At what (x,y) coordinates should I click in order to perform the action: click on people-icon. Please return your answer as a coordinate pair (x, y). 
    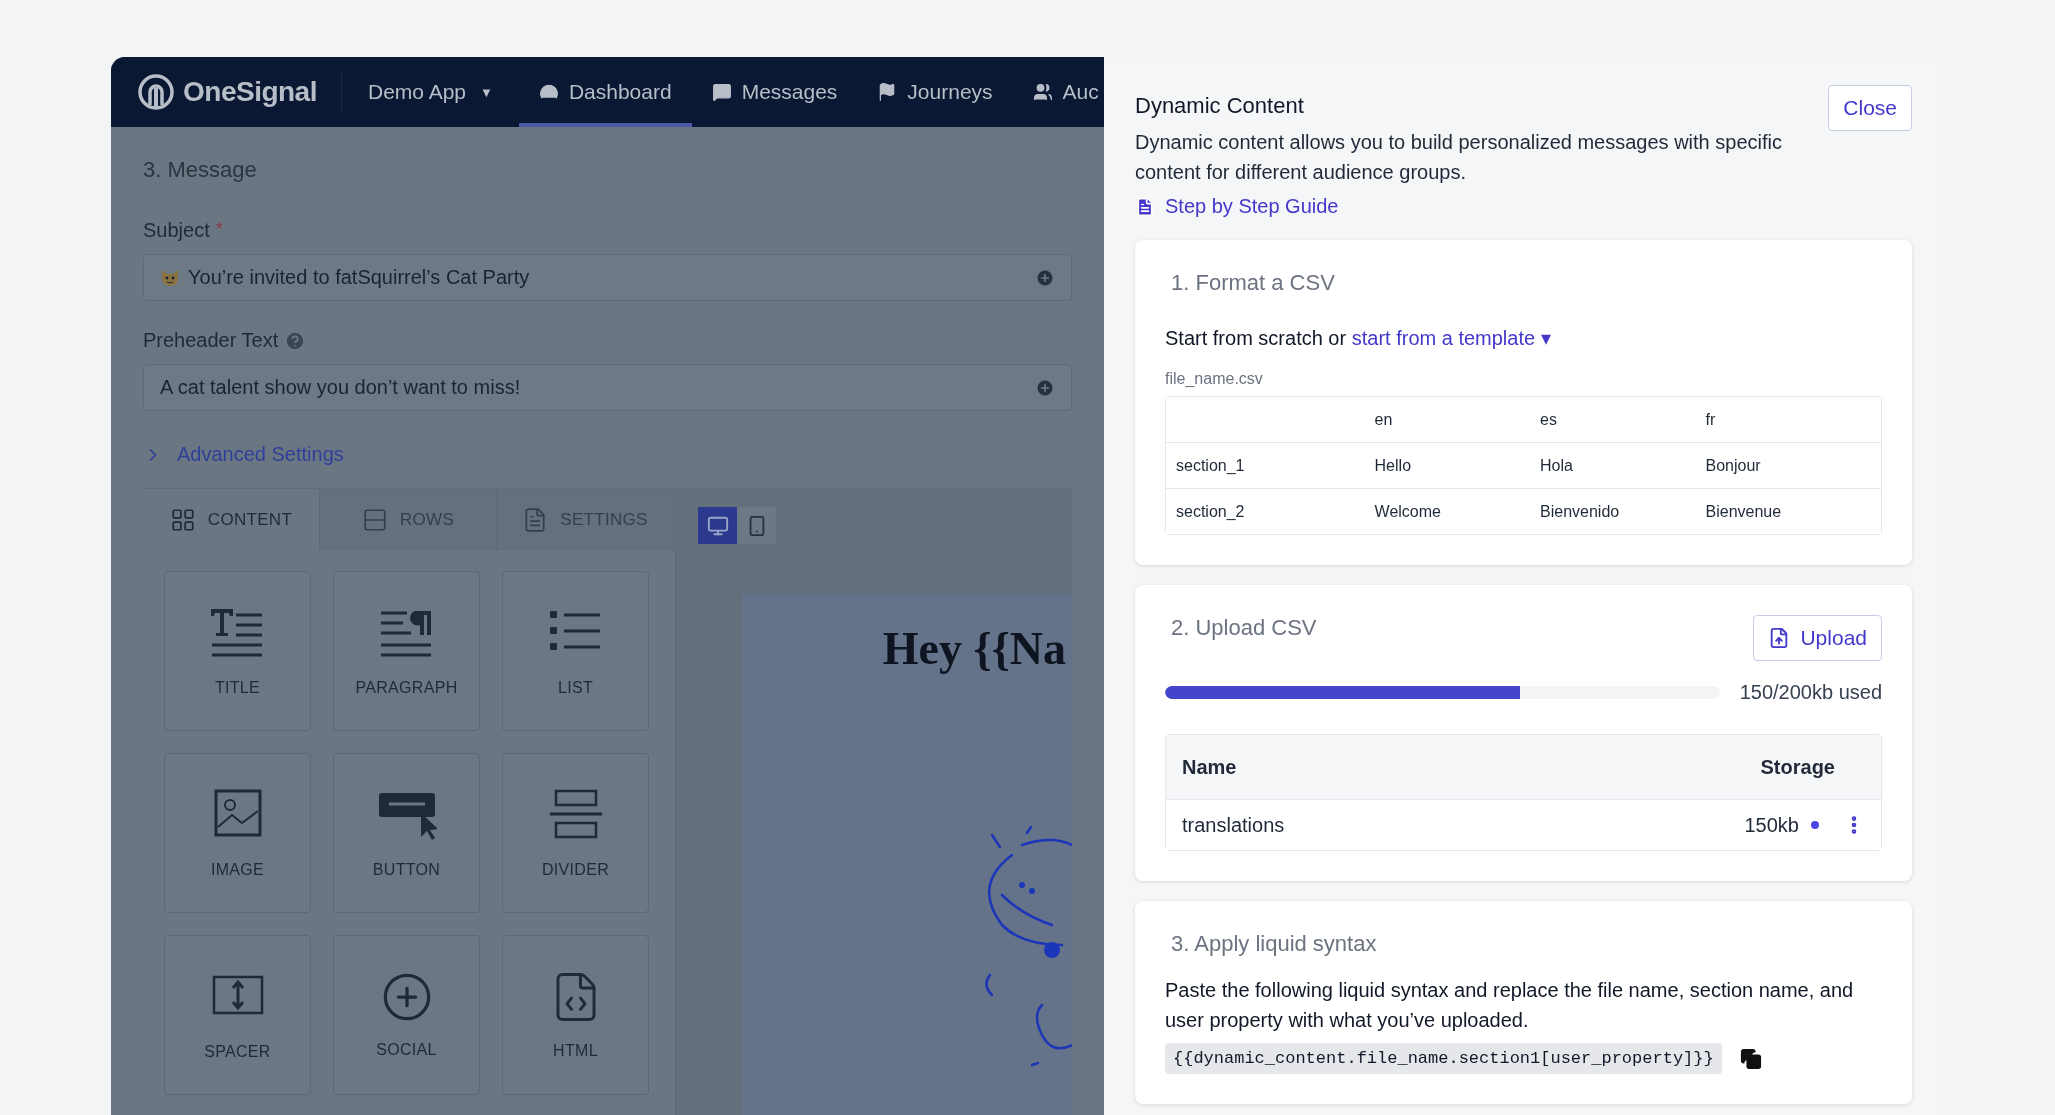
    Looking at the image, I should click on (1042, 92).